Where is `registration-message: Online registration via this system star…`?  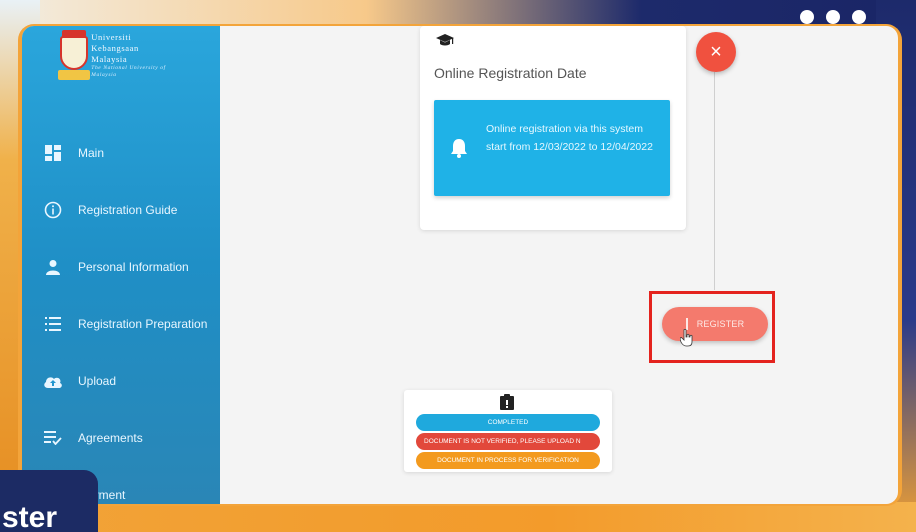 registration-message: Online registration via this system star… is located at coordinates (569, 138).